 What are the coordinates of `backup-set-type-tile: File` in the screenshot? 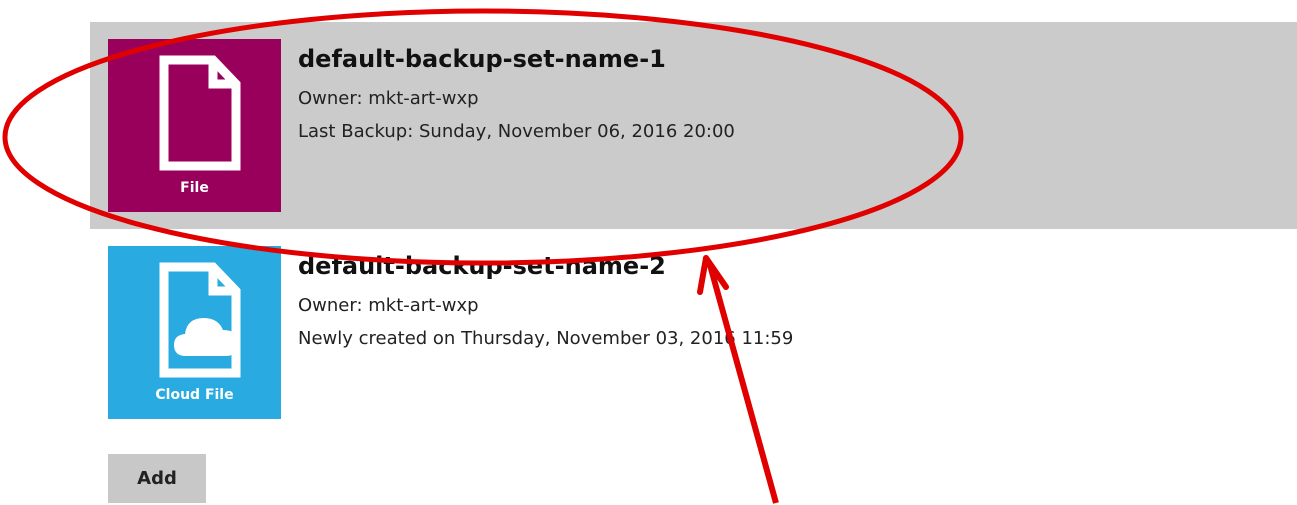 It's located at (194, 125).